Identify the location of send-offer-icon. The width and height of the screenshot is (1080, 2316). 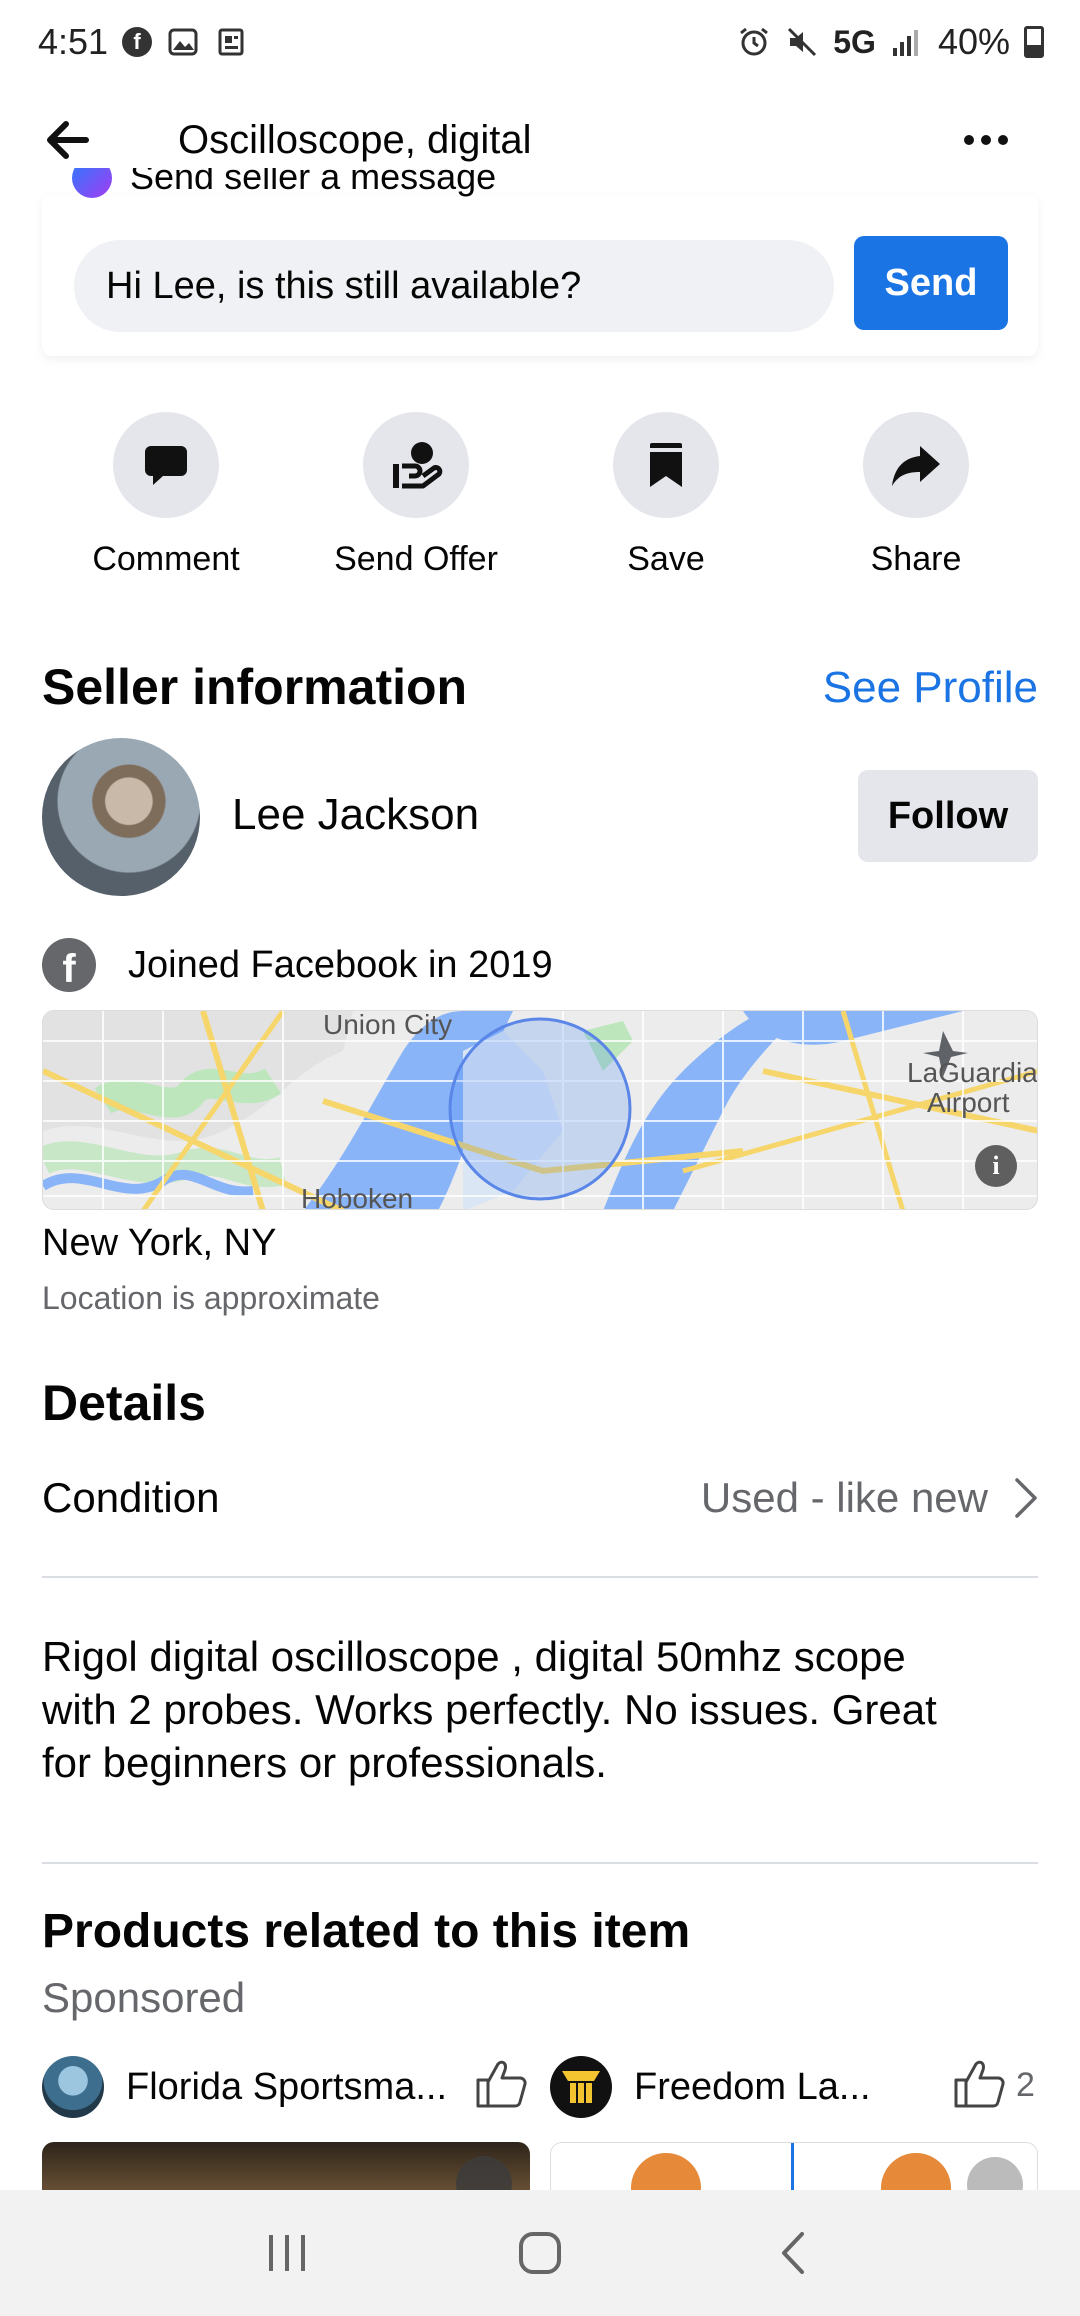
(416, 465).